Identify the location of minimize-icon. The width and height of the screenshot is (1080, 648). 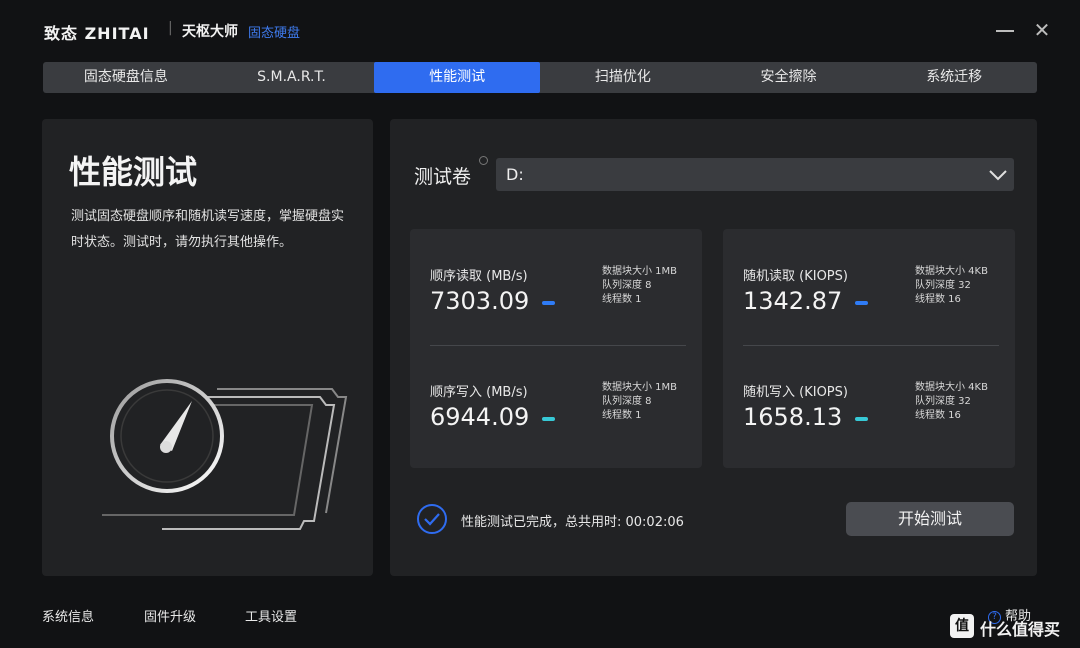
(1005, 31).